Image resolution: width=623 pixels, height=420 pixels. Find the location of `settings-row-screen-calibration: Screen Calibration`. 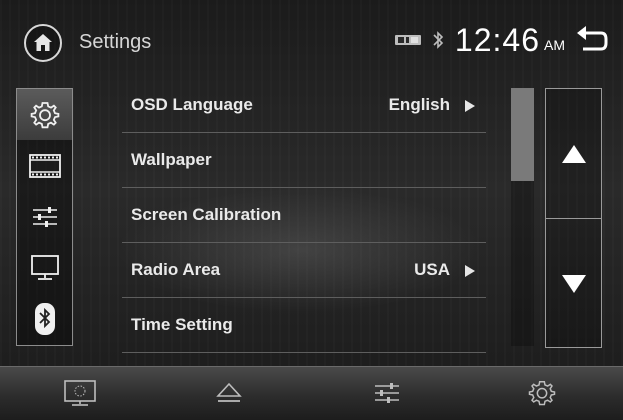

settings-row-screen-calibration: Screen Calibration is located at coordinates (304, 215).